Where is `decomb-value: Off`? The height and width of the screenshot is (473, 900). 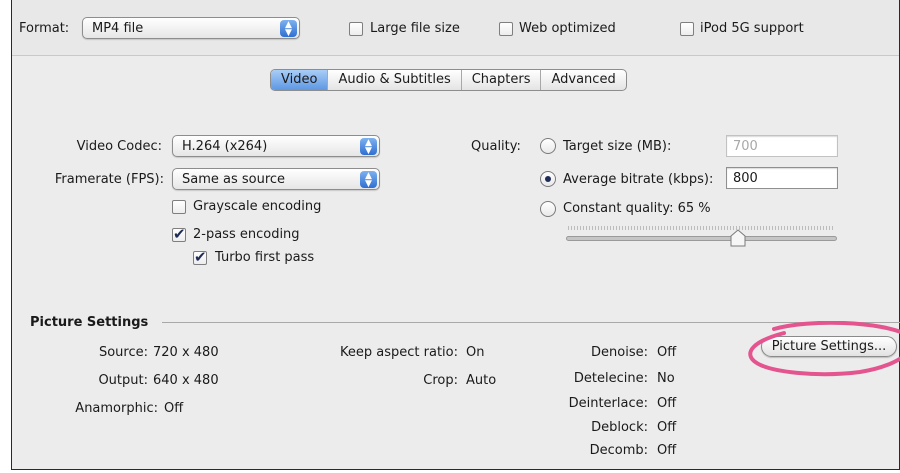 decomb-value: Off is located at coordinates (667, 450).